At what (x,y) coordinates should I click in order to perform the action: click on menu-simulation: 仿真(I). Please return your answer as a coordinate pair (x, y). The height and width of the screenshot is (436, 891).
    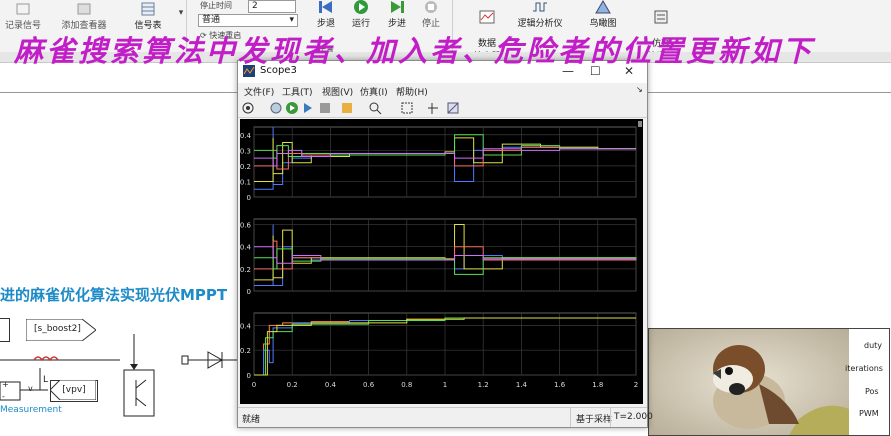
    Looking at the image, I should click on (374, 91).